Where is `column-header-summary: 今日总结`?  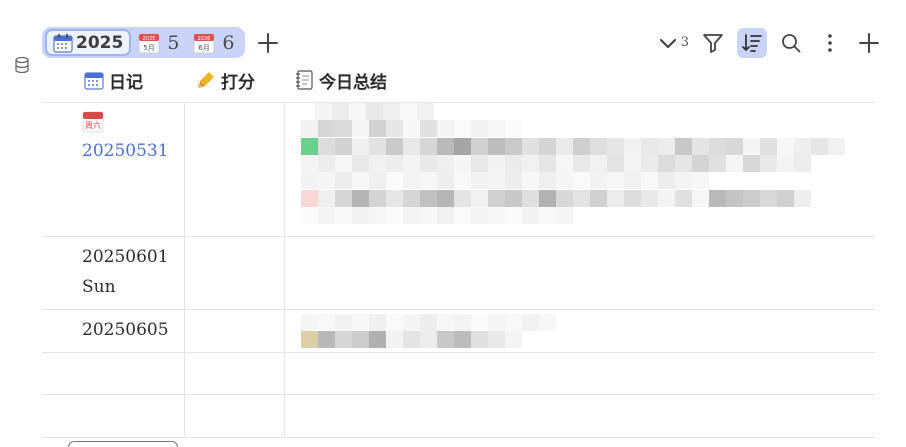
column-header-summary: 今日总结 is located at coordinates (340, 80).